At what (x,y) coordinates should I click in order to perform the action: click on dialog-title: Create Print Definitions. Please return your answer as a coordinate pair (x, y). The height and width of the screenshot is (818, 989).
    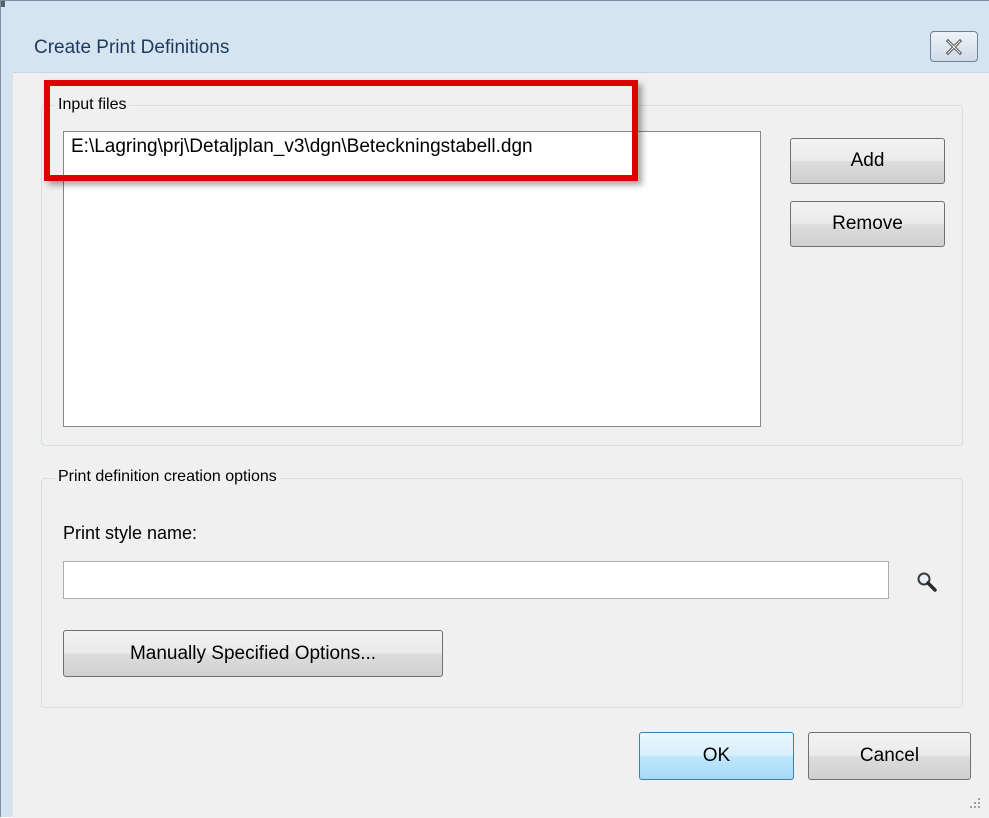
    Looking at the image, I should click on (132, 47).